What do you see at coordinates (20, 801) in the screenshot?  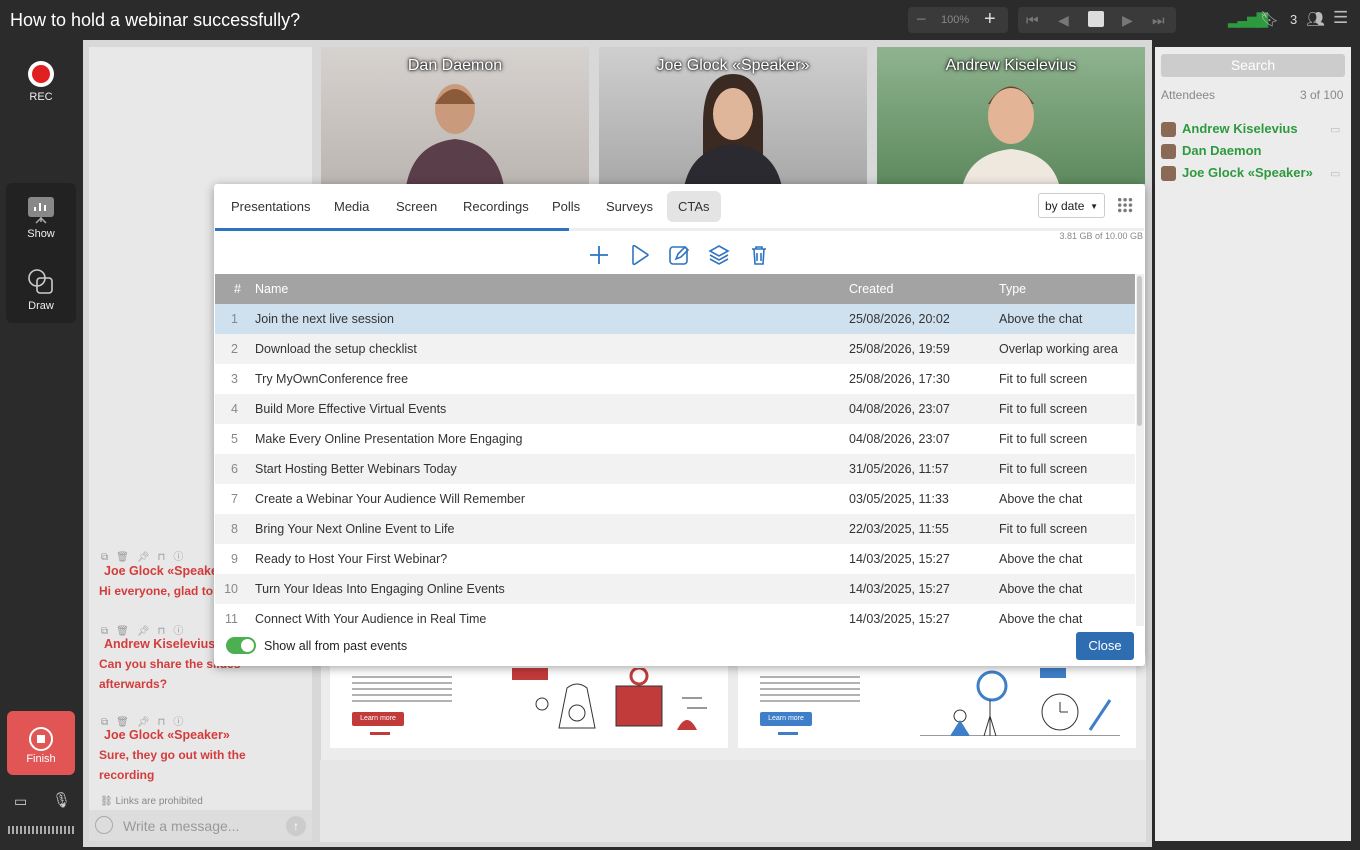 I see `camera-icon: ▭` at bounding box center [20, 801].